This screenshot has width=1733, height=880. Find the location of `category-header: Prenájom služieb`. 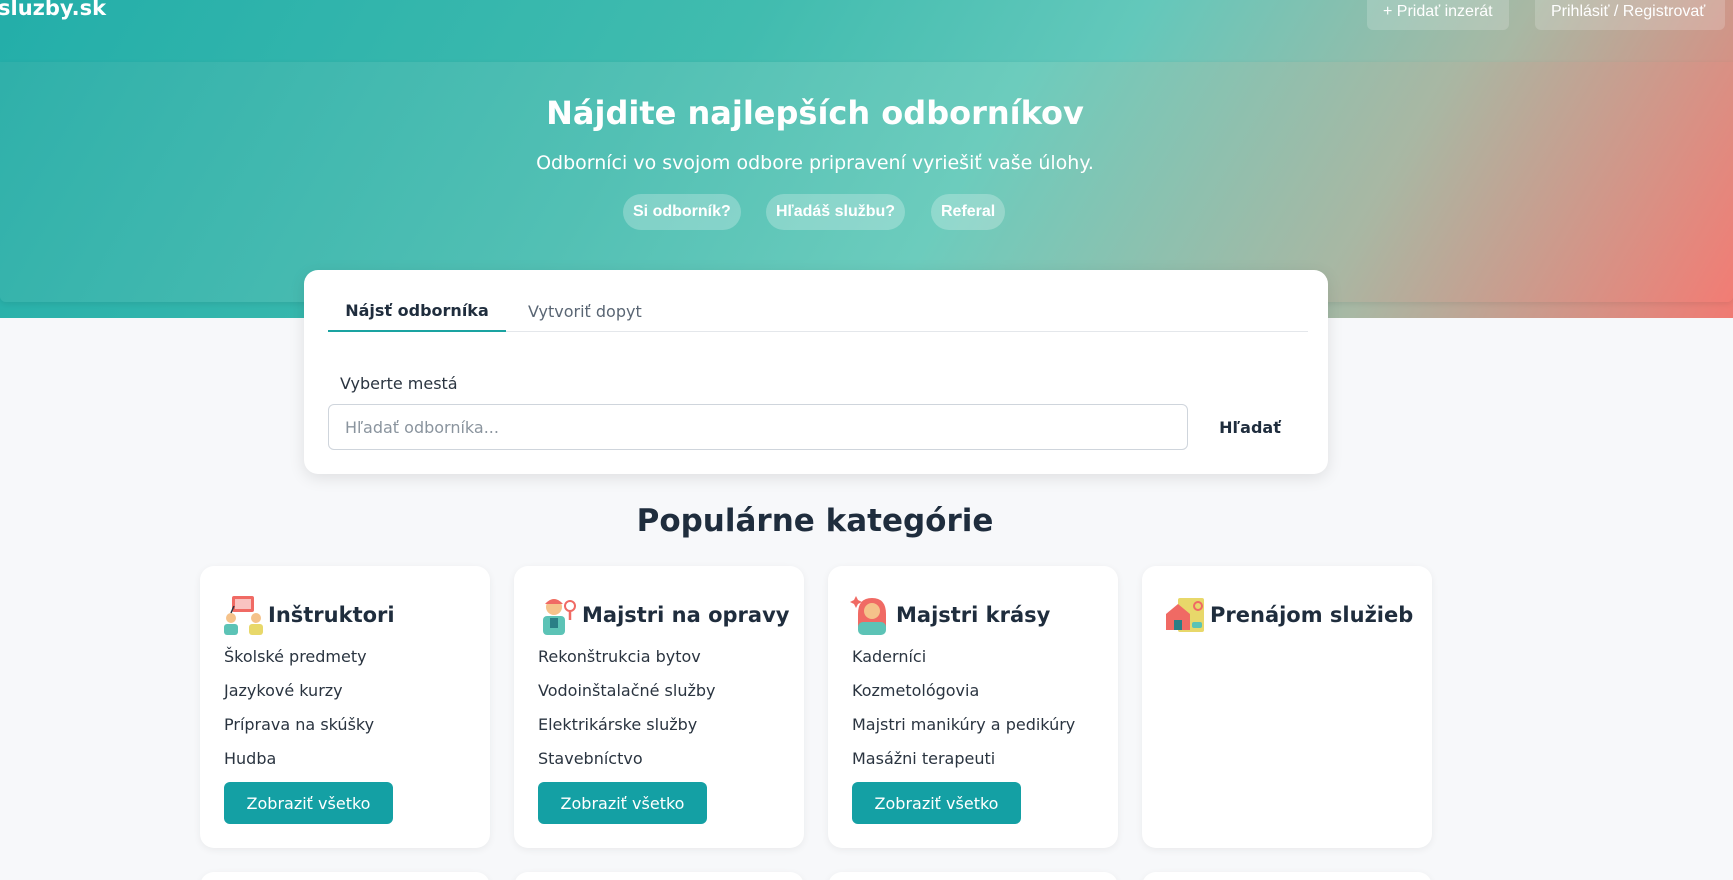

category-header: Prenájom služieb is located at coordinates (1288, 615).